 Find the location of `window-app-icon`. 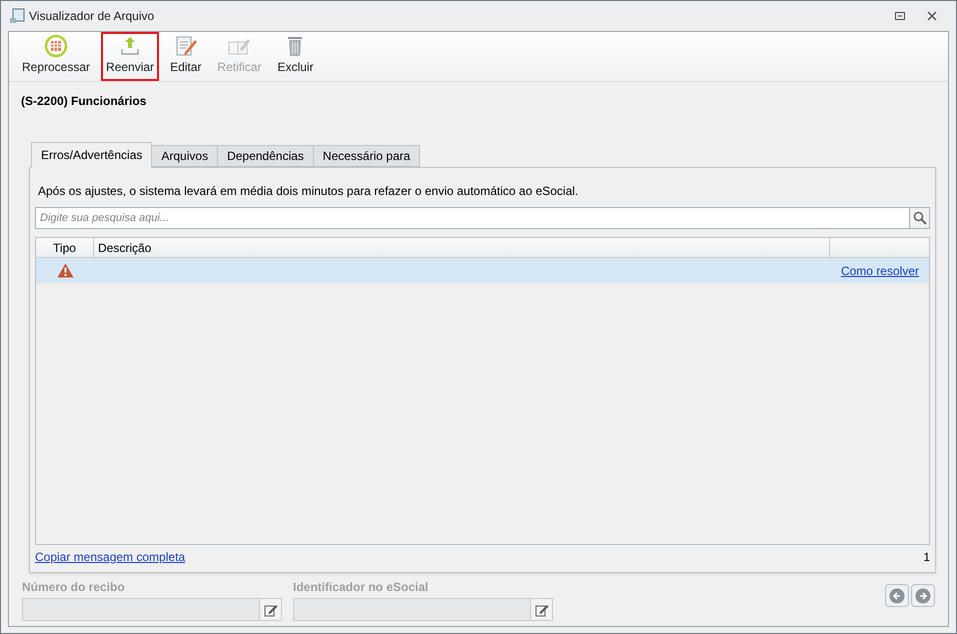

window-app-icon is located at coordinates (17, 16).